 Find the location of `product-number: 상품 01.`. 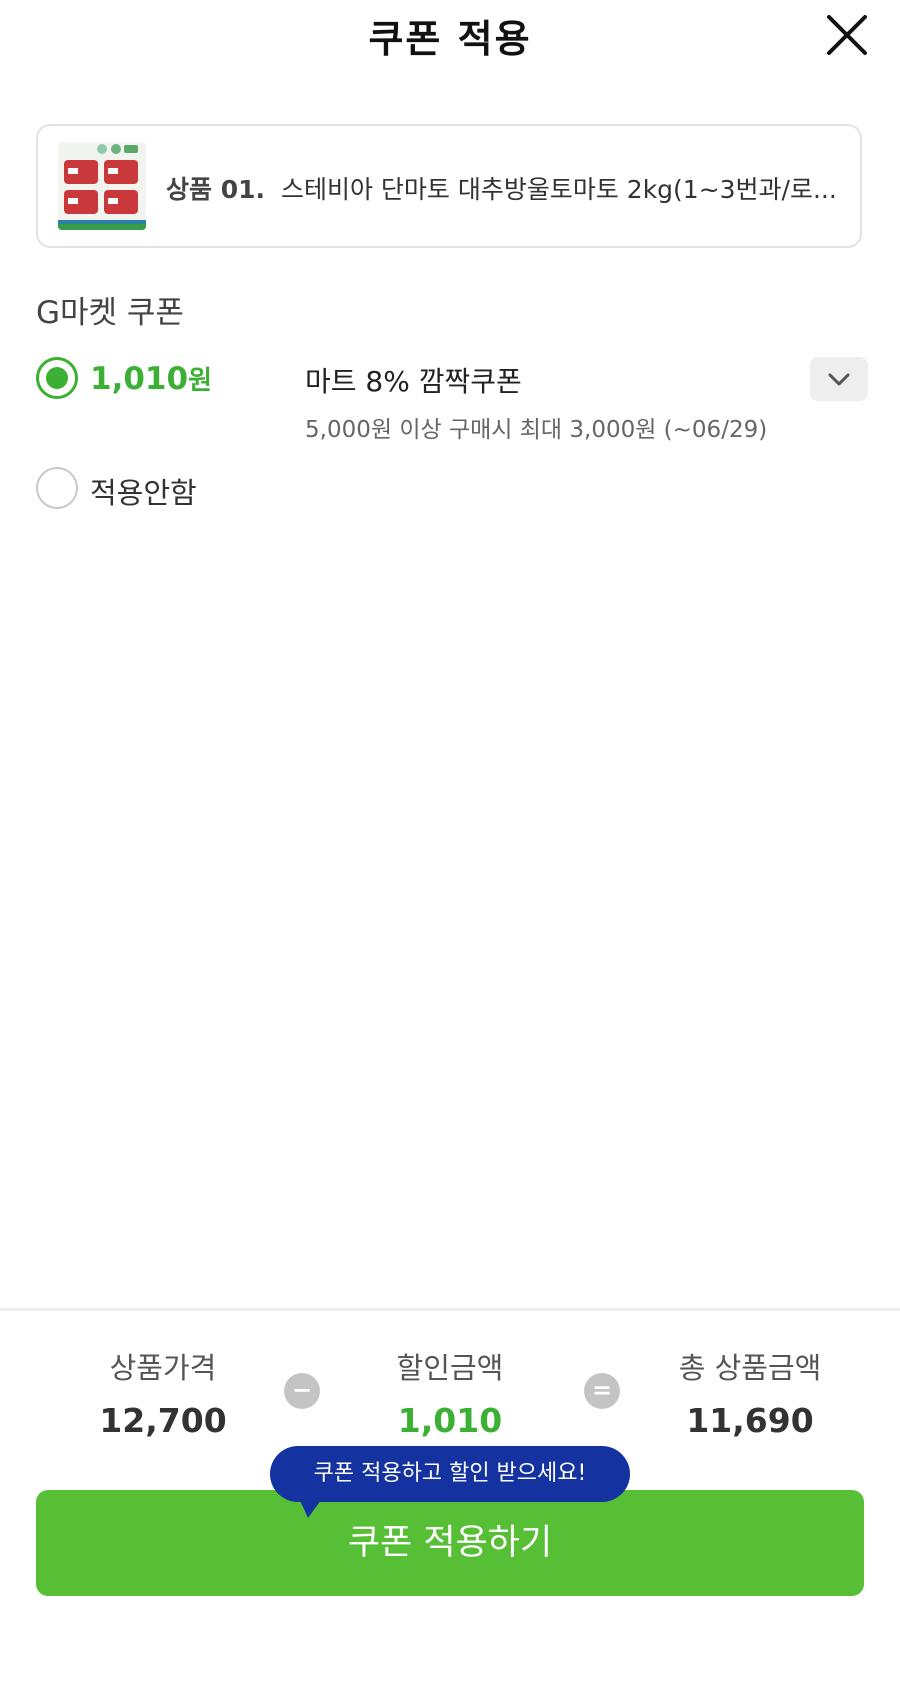

product-number: 상품 01. is located at coordinates (215, 189).